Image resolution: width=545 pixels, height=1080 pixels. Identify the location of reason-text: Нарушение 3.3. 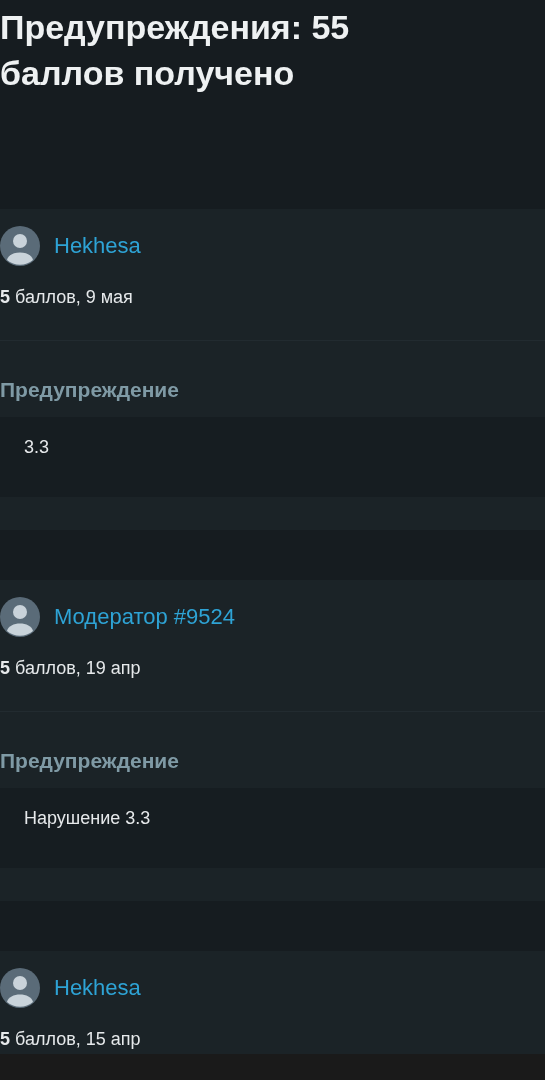
(272, 828).